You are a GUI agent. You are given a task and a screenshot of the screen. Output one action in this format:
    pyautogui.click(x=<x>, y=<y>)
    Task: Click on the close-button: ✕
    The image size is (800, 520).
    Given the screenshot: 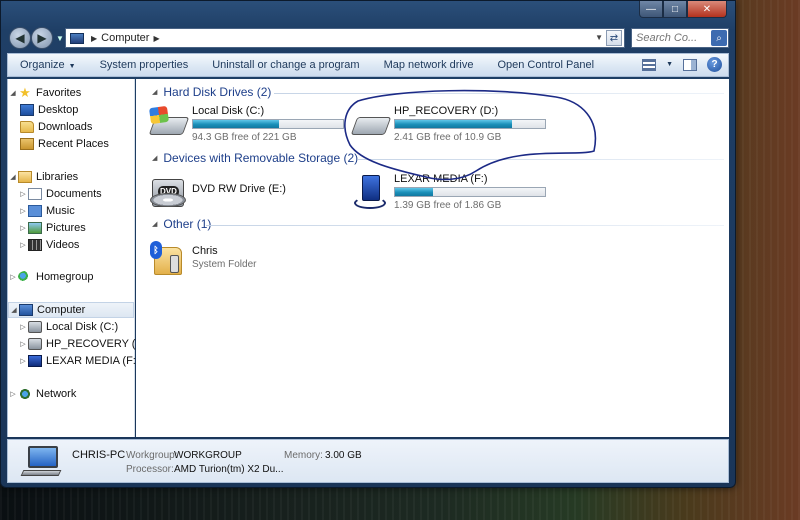 What is the action you would take?
    pyautogui.click(x=707, y=9)
    